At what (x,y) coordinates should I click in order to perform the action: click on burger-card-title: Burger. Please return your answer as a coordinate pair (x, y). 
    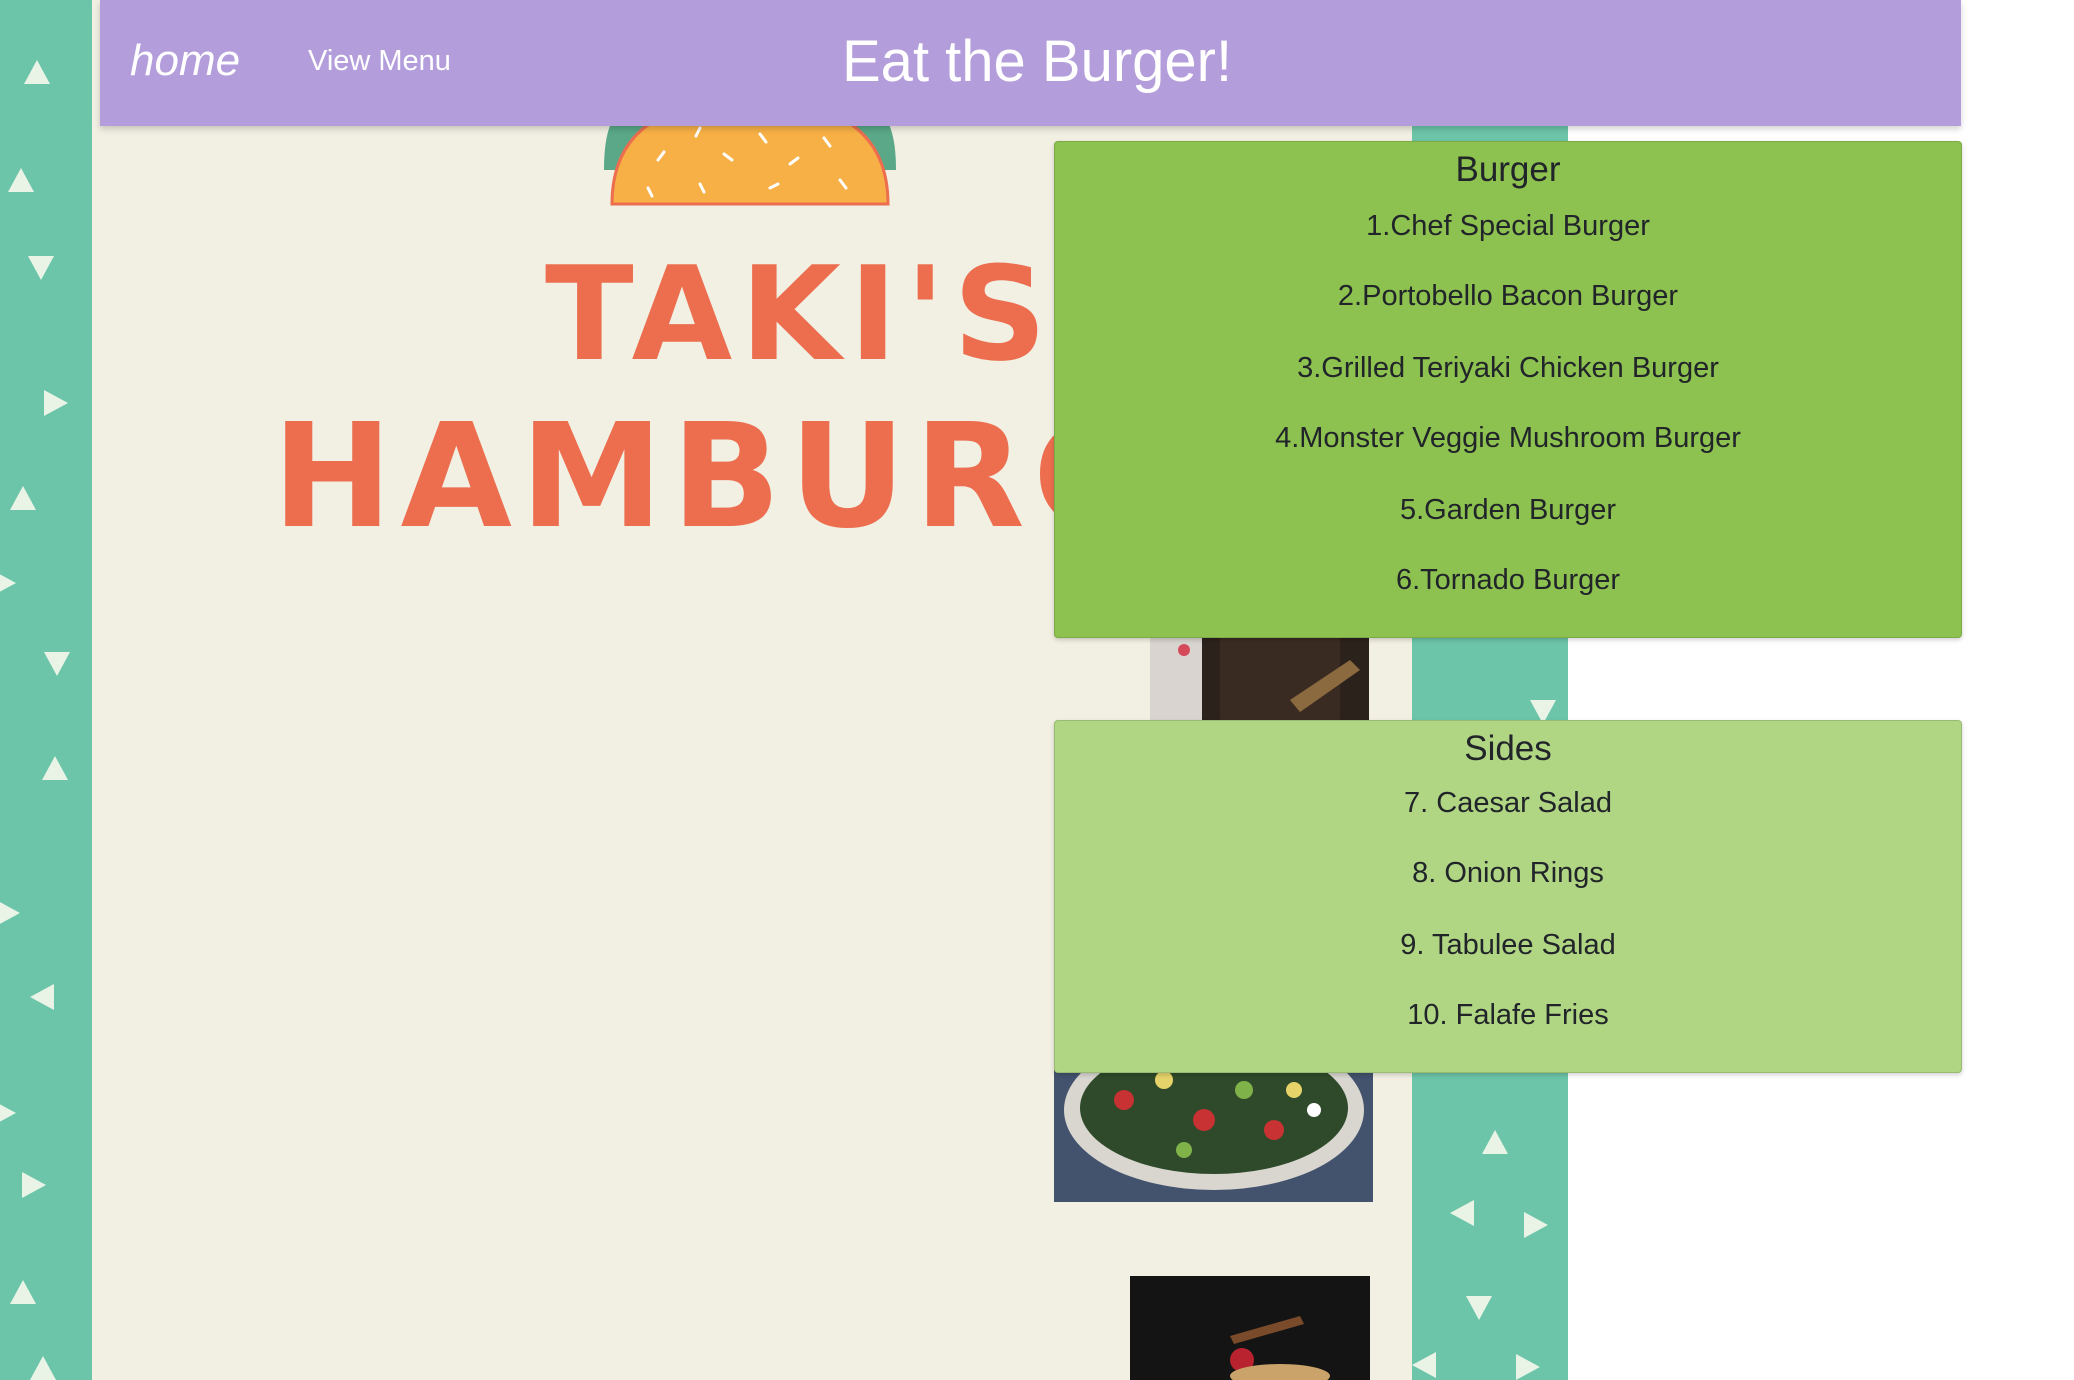
    Looking at the image, I should click on (1508, 169).